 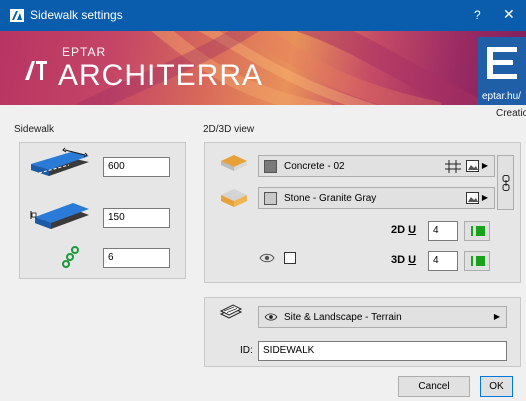 I want to click on pen-3d-label: 3D U, so click(x=404, y=260).